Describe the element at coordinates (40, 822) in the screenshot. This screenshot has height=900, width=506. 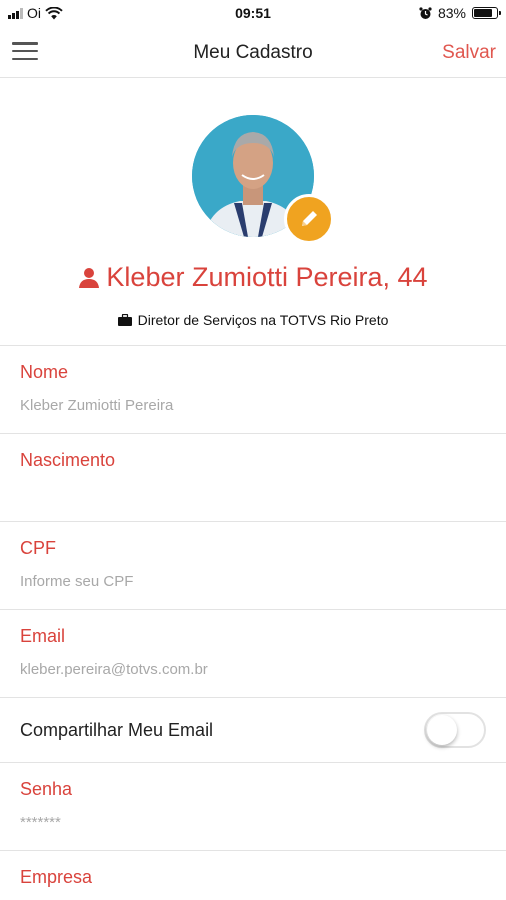
I see `senha-input: *******` at that location.